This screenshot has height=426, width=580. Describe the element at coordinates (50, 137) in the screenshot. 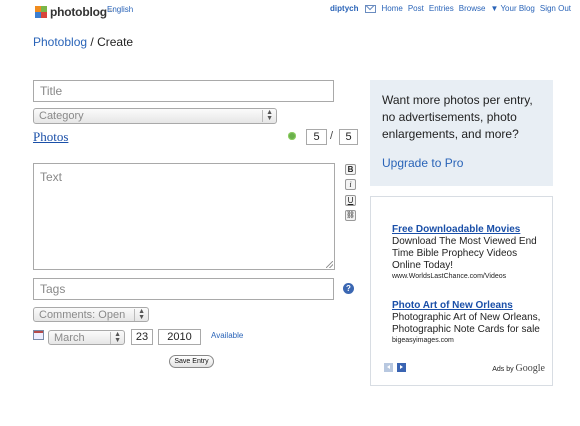

I see `photos-link: Photos` at that location.